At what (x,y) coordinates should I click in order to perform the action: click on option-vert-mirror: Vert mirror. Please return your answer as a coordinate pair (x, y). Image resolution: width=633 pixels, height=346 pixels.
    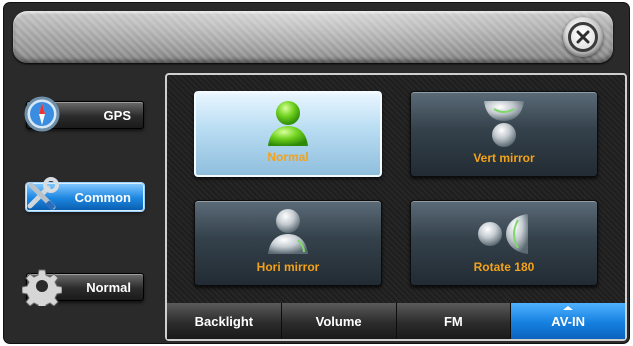
    Looking at the image, I should click on (504, 134).